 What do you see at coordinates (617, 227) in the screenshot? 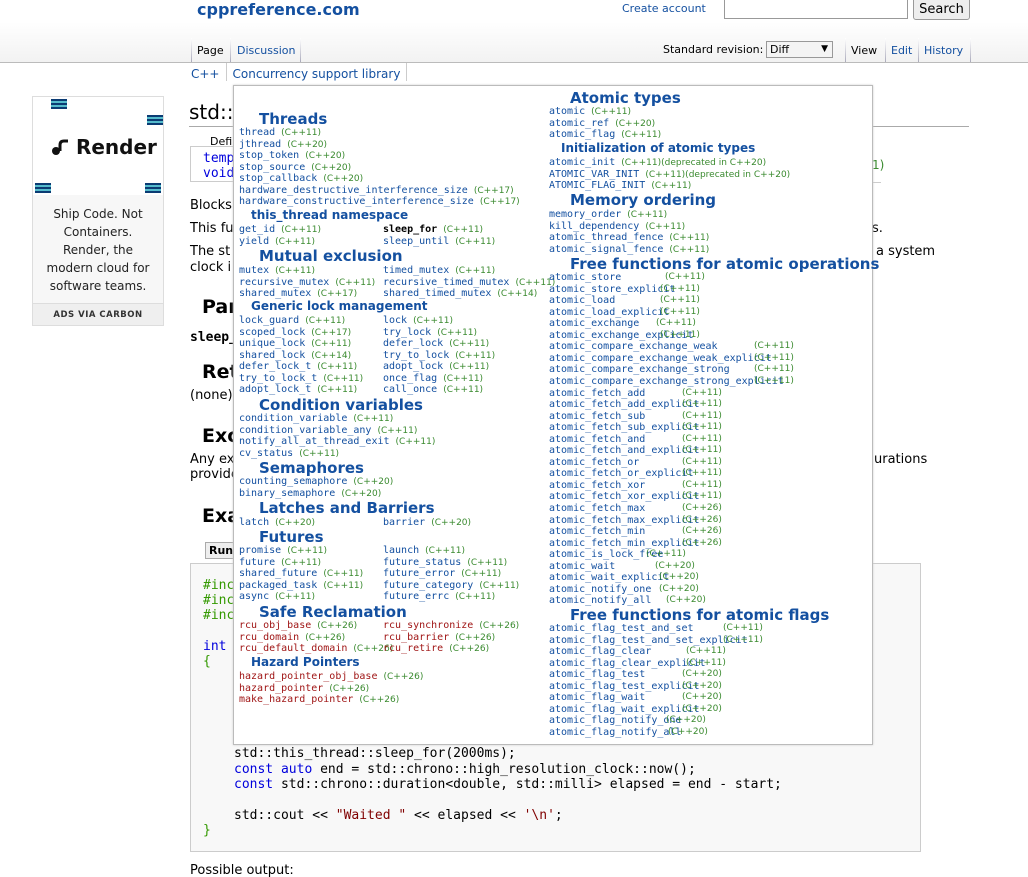
I see `nav-item-kill-dependency: kill_dependency (C++11)` at bounding box center [617, 227].